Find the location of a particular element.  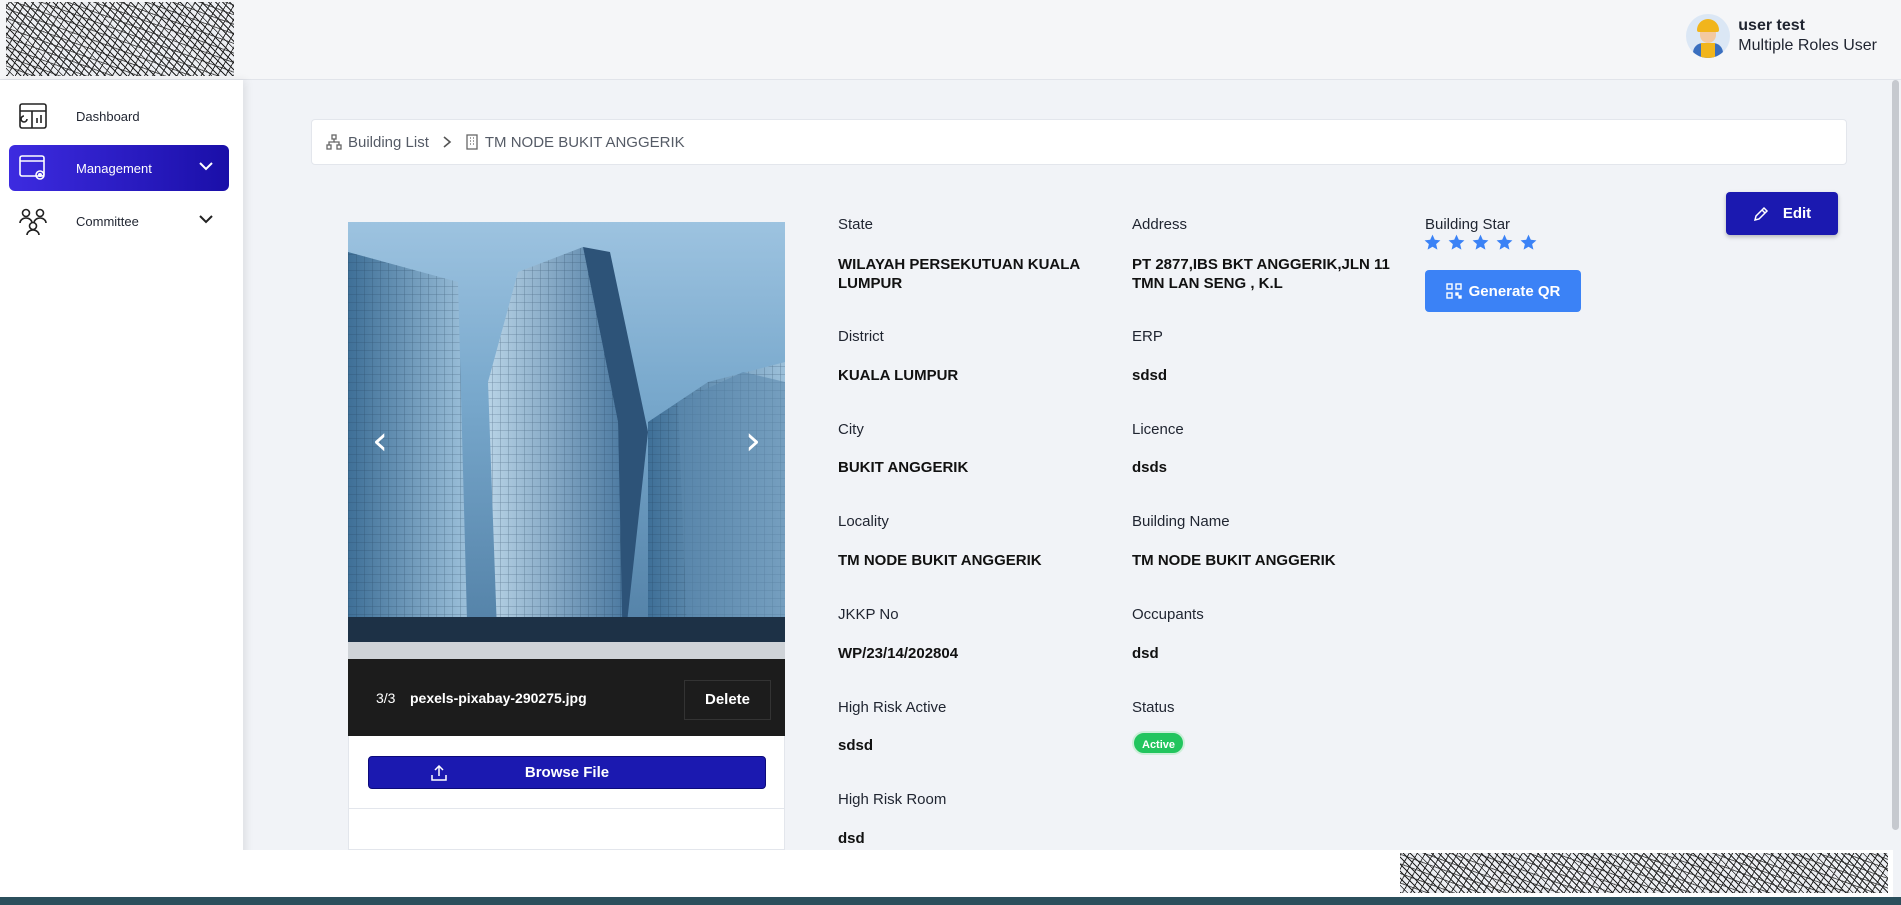

breadcrumb-building-list: Building List is located at coordinates (388, 142).